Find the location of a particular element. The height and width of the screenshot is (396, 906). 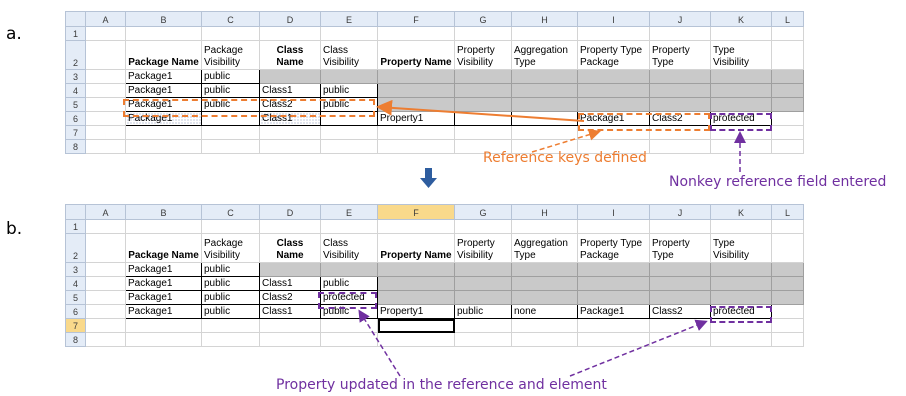

updated-callout-left is located at coordinates (379, 343).